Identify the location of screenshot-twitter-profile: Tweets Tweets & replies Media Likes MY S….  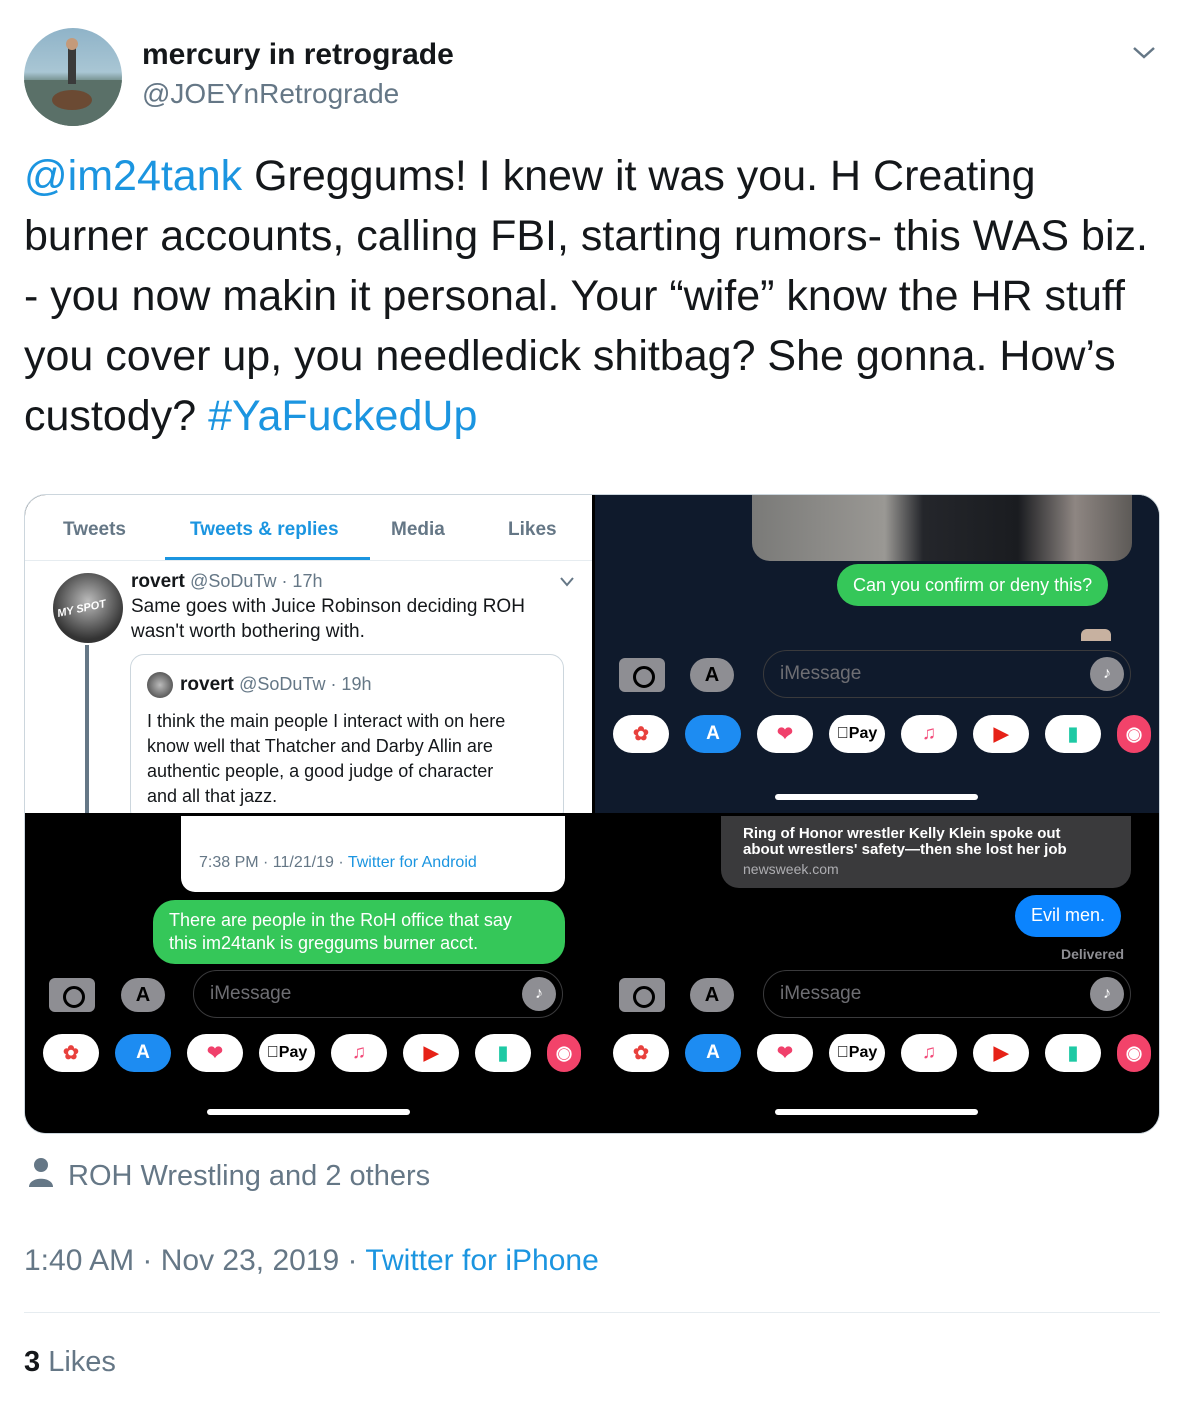
(308, 654).